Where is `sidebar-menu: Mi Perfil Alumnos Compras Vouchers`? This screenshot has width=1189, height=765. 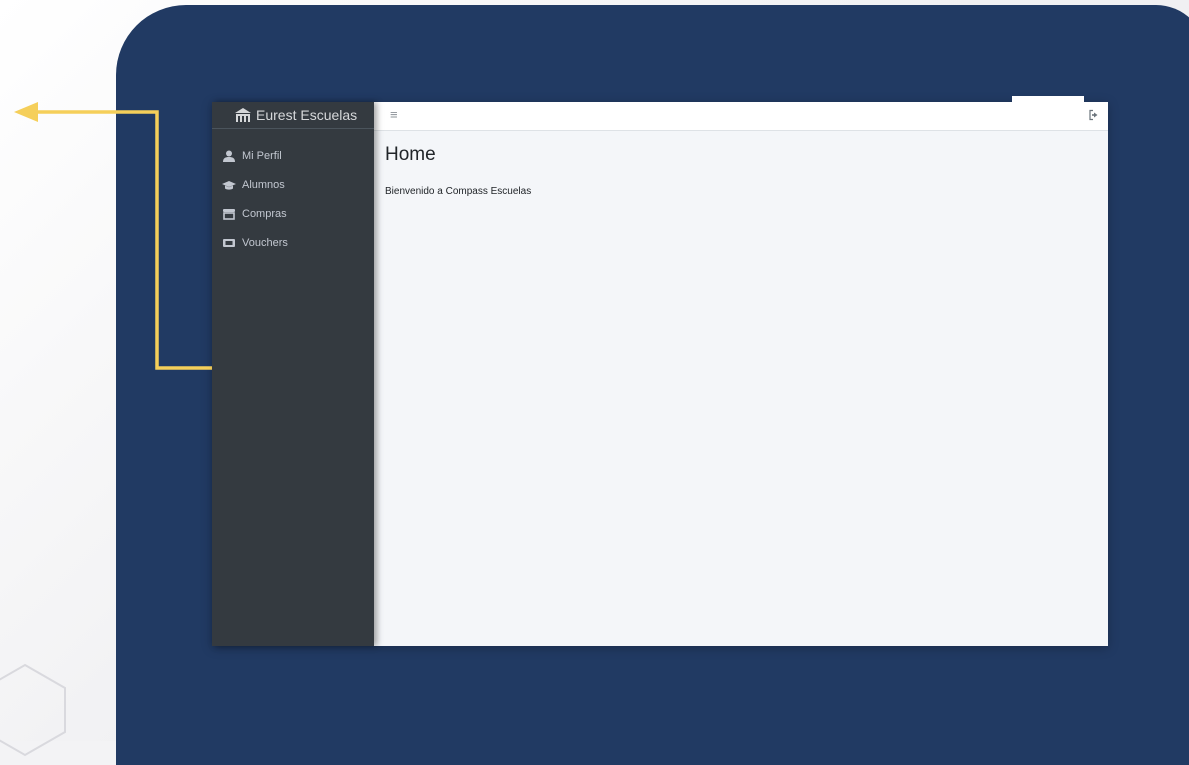 sidebar-menu: Mi Perfil Alumnos Compras Vouchers is located at coordinates (293, 193).